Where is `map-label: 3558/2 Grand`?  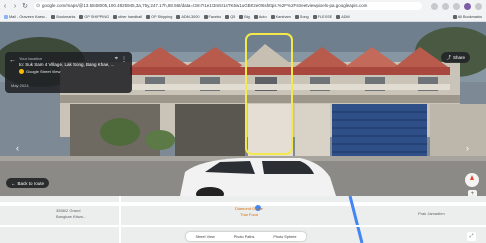 map-label: 3558/2 Grand is located at coordinates (68, 210).